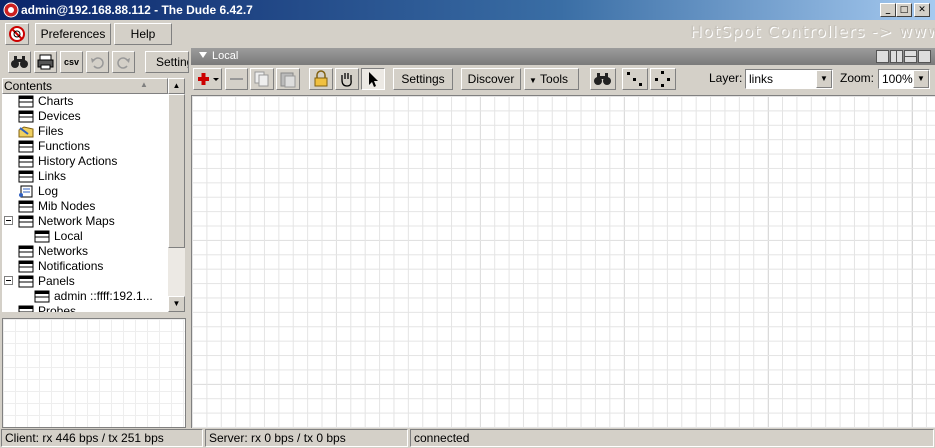  I want to click on undo-button, so click(97, 62).